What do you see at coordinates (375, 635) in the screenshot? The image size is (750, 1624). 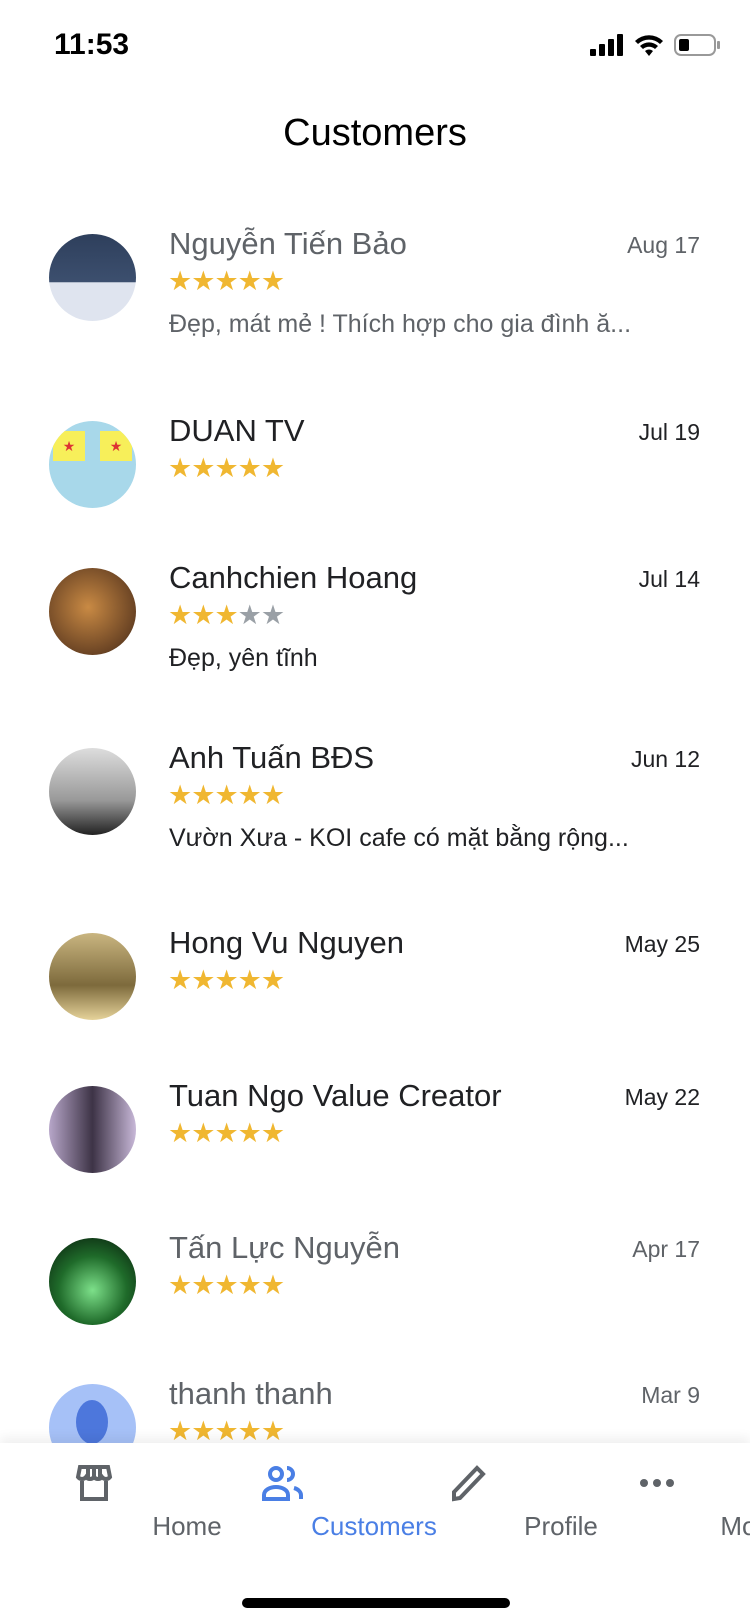 I see `customer-list-item: Canhchien Hoang Jul 14 ★★★★★ Đẹp, yên tĩnh` at bounding box center [375, 635].